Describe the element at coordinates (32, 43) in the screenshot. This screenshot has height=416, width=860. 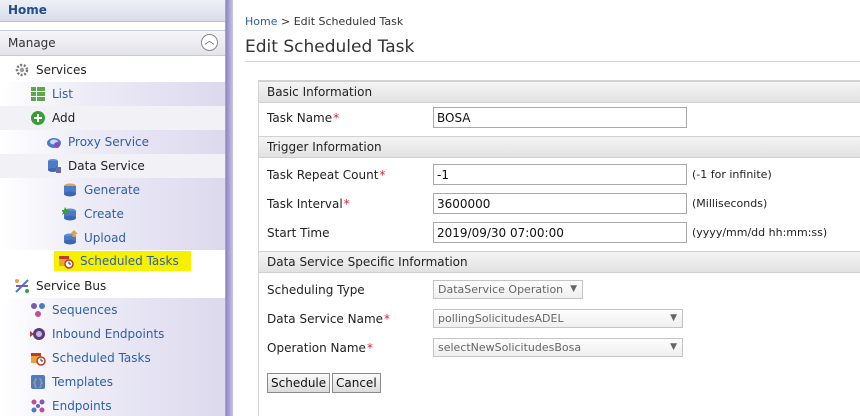
I see `manage-label: Manage` at that location.